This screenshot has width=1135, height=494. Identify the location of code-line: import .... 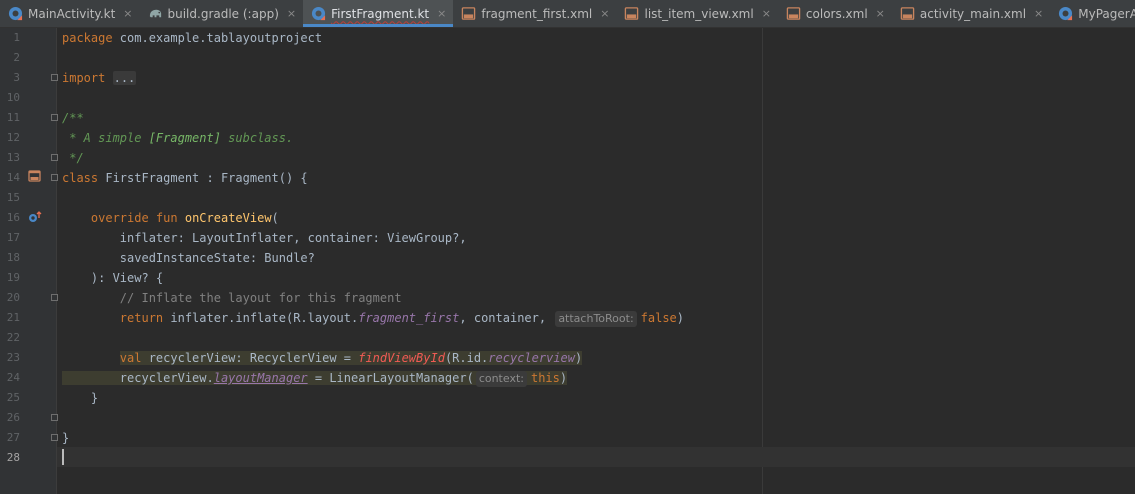
(99, 78).